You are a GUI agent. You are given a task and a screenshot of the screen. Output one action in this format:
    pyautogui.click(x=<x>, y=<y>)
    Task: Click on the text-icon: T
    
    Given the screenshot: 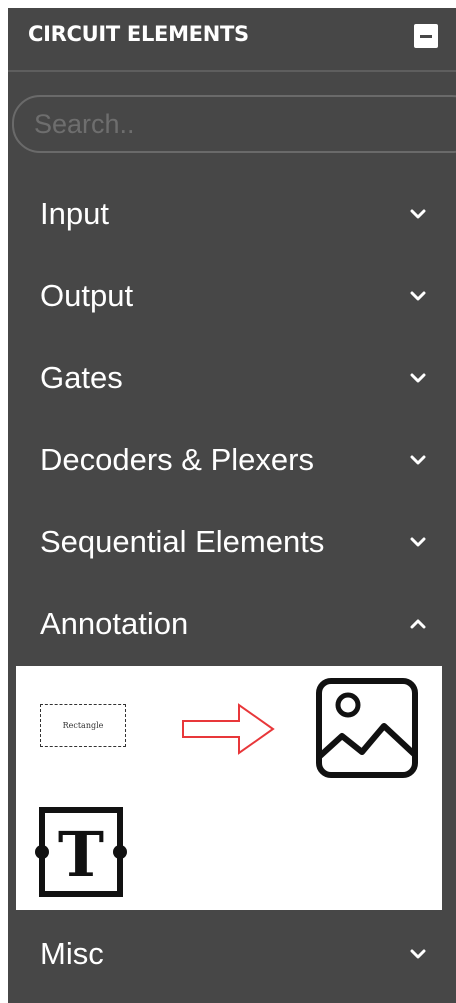 What is the action you would take?
    pyautogui.click(x=81, y=852)
    